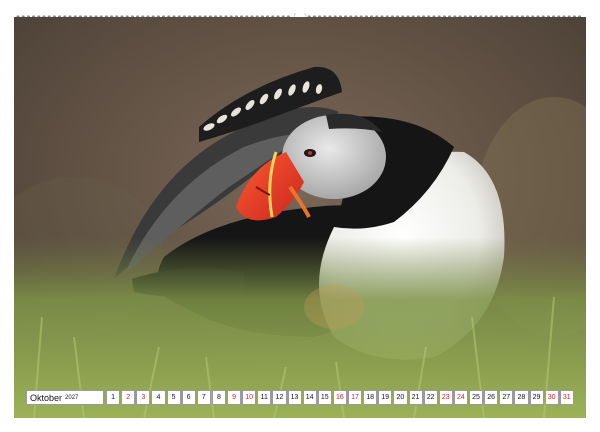 The width and height of the screenshot is (600, 432). Describe the element at coordinates (460, 397) in the screenshot. I see `day-cell: 24` at that location.